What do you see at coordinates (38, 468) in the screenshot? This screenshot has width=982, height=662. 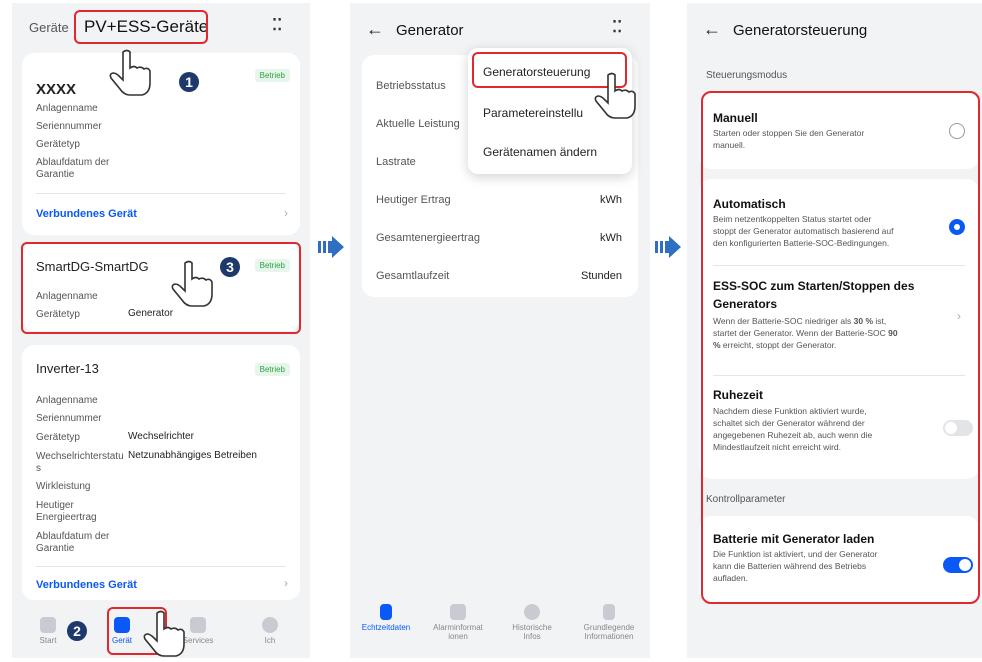 I see `label-wechselrichterstatus-wrap: s` at bounding box center [38, 468].